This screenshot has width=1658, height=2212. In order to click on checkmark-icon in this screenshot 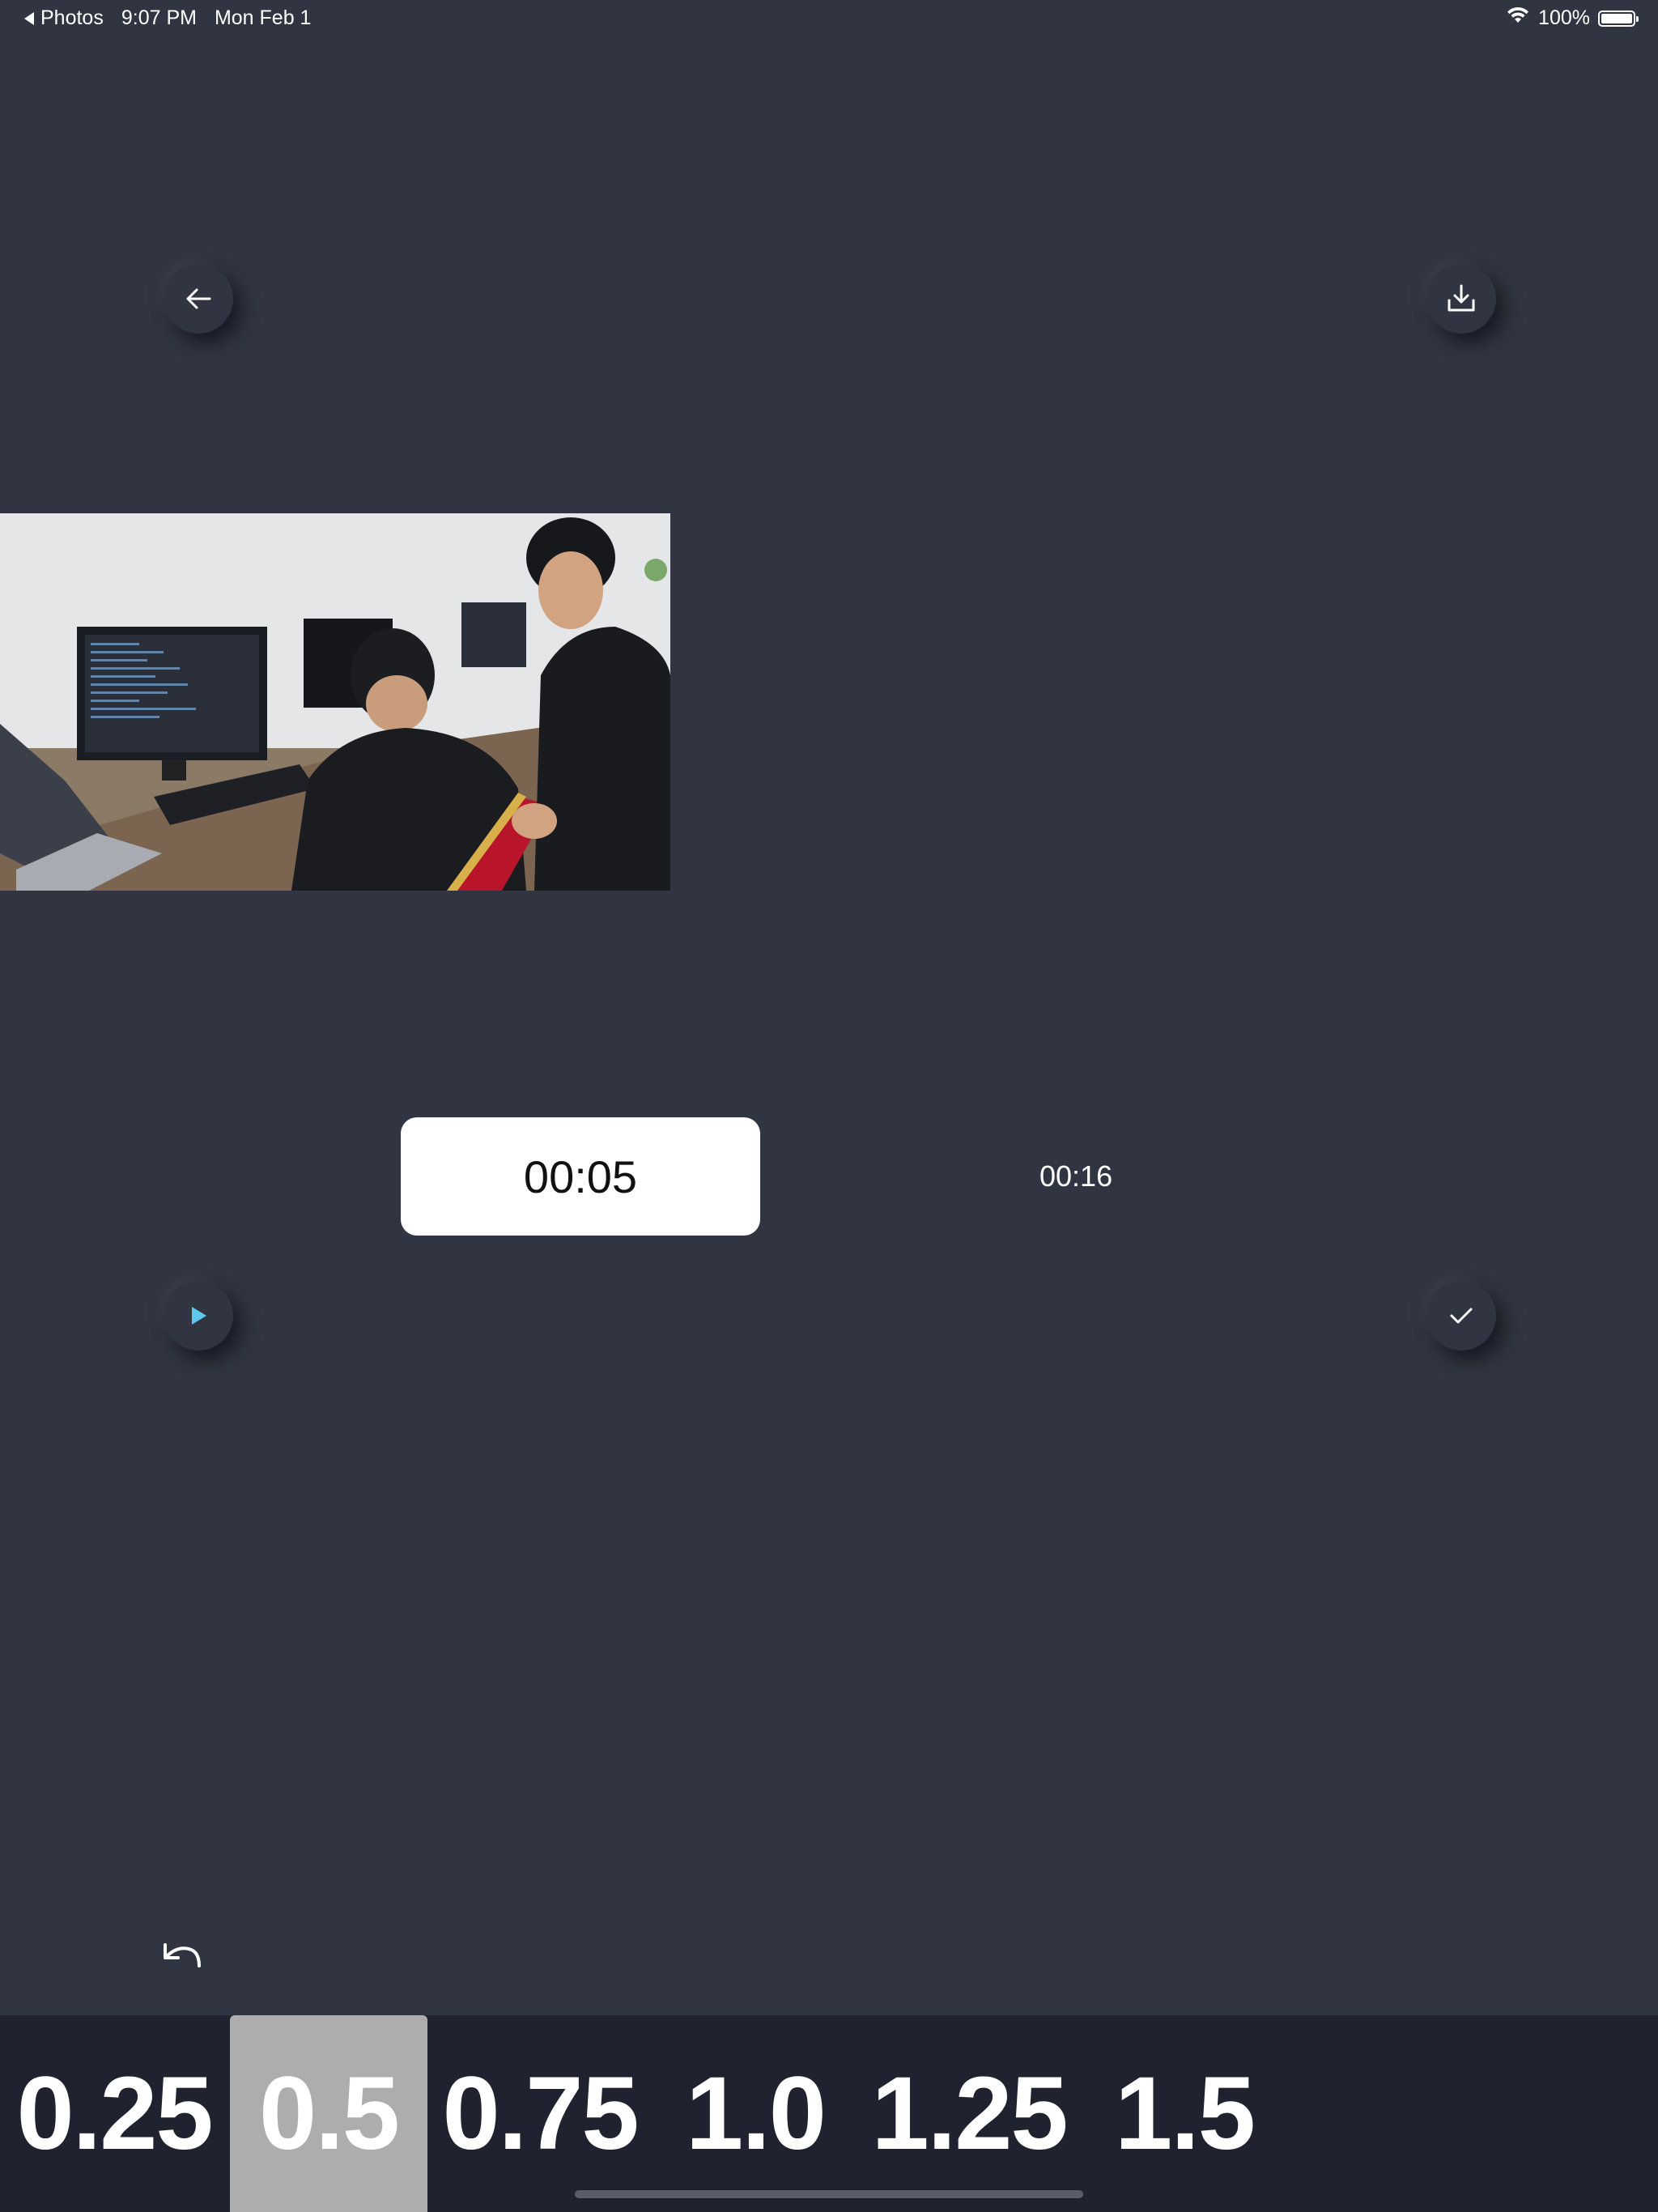, I will do `click(1461, 1315)`.